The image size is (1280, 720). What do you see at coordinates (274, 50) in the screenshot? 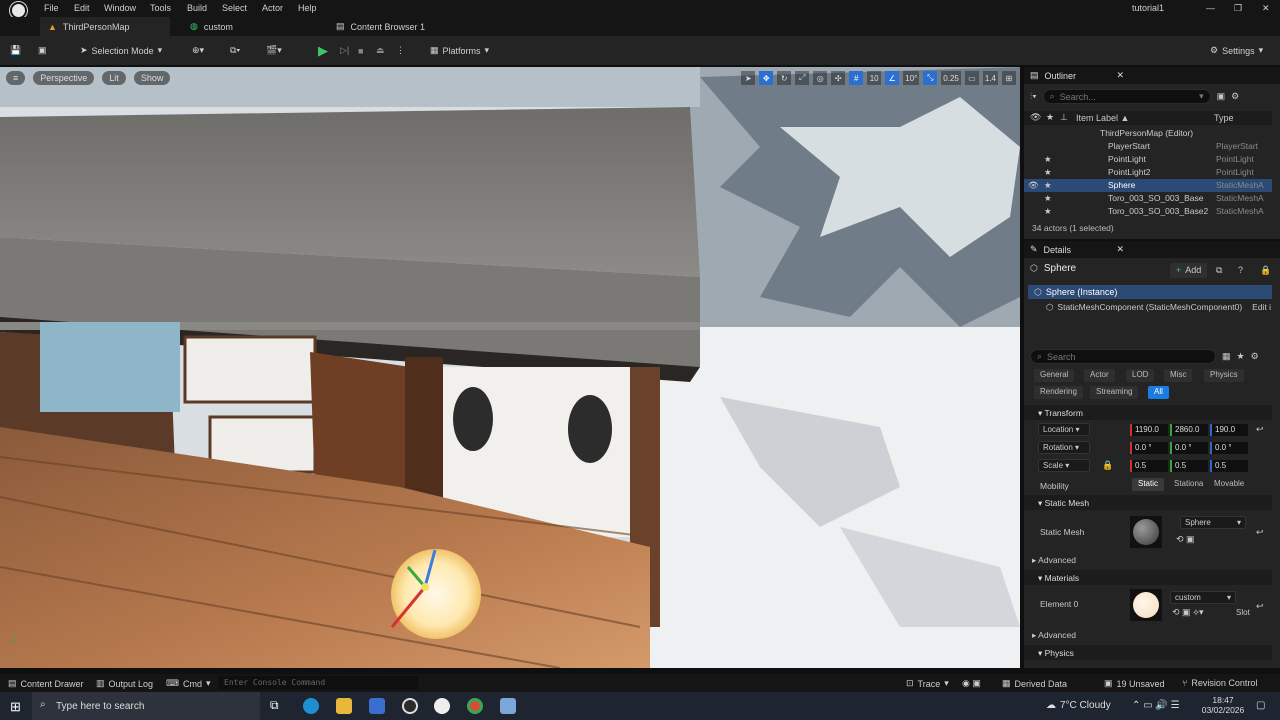
I see `cinematics-icon: 🎬▾` at bounding box center [274, 50].